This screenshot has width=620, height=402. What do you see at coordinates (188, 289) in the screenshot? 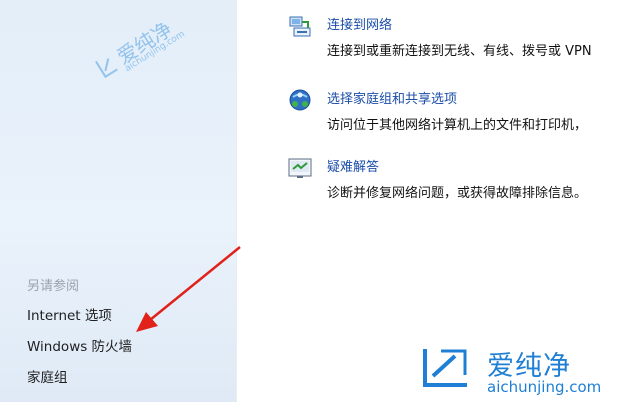
I see `annotation-arrow` at bounding box center [188, 289].